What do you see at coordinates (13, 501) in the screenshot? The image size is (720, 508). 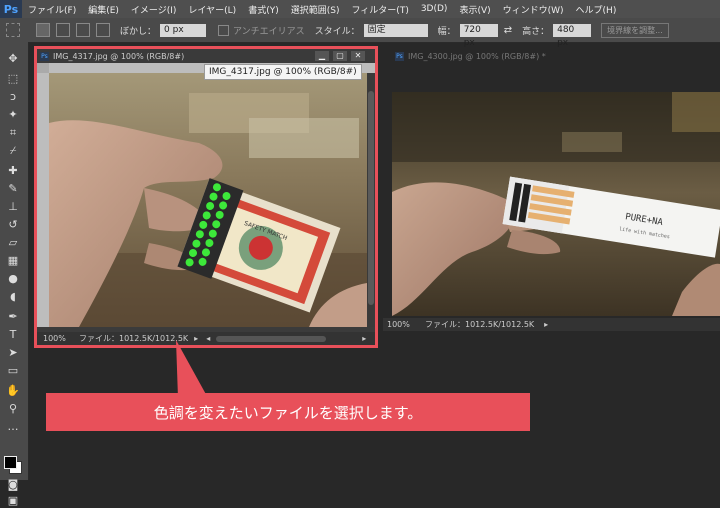 I see `screen-mode-icon: ▣` at bounding box center [13, 501].